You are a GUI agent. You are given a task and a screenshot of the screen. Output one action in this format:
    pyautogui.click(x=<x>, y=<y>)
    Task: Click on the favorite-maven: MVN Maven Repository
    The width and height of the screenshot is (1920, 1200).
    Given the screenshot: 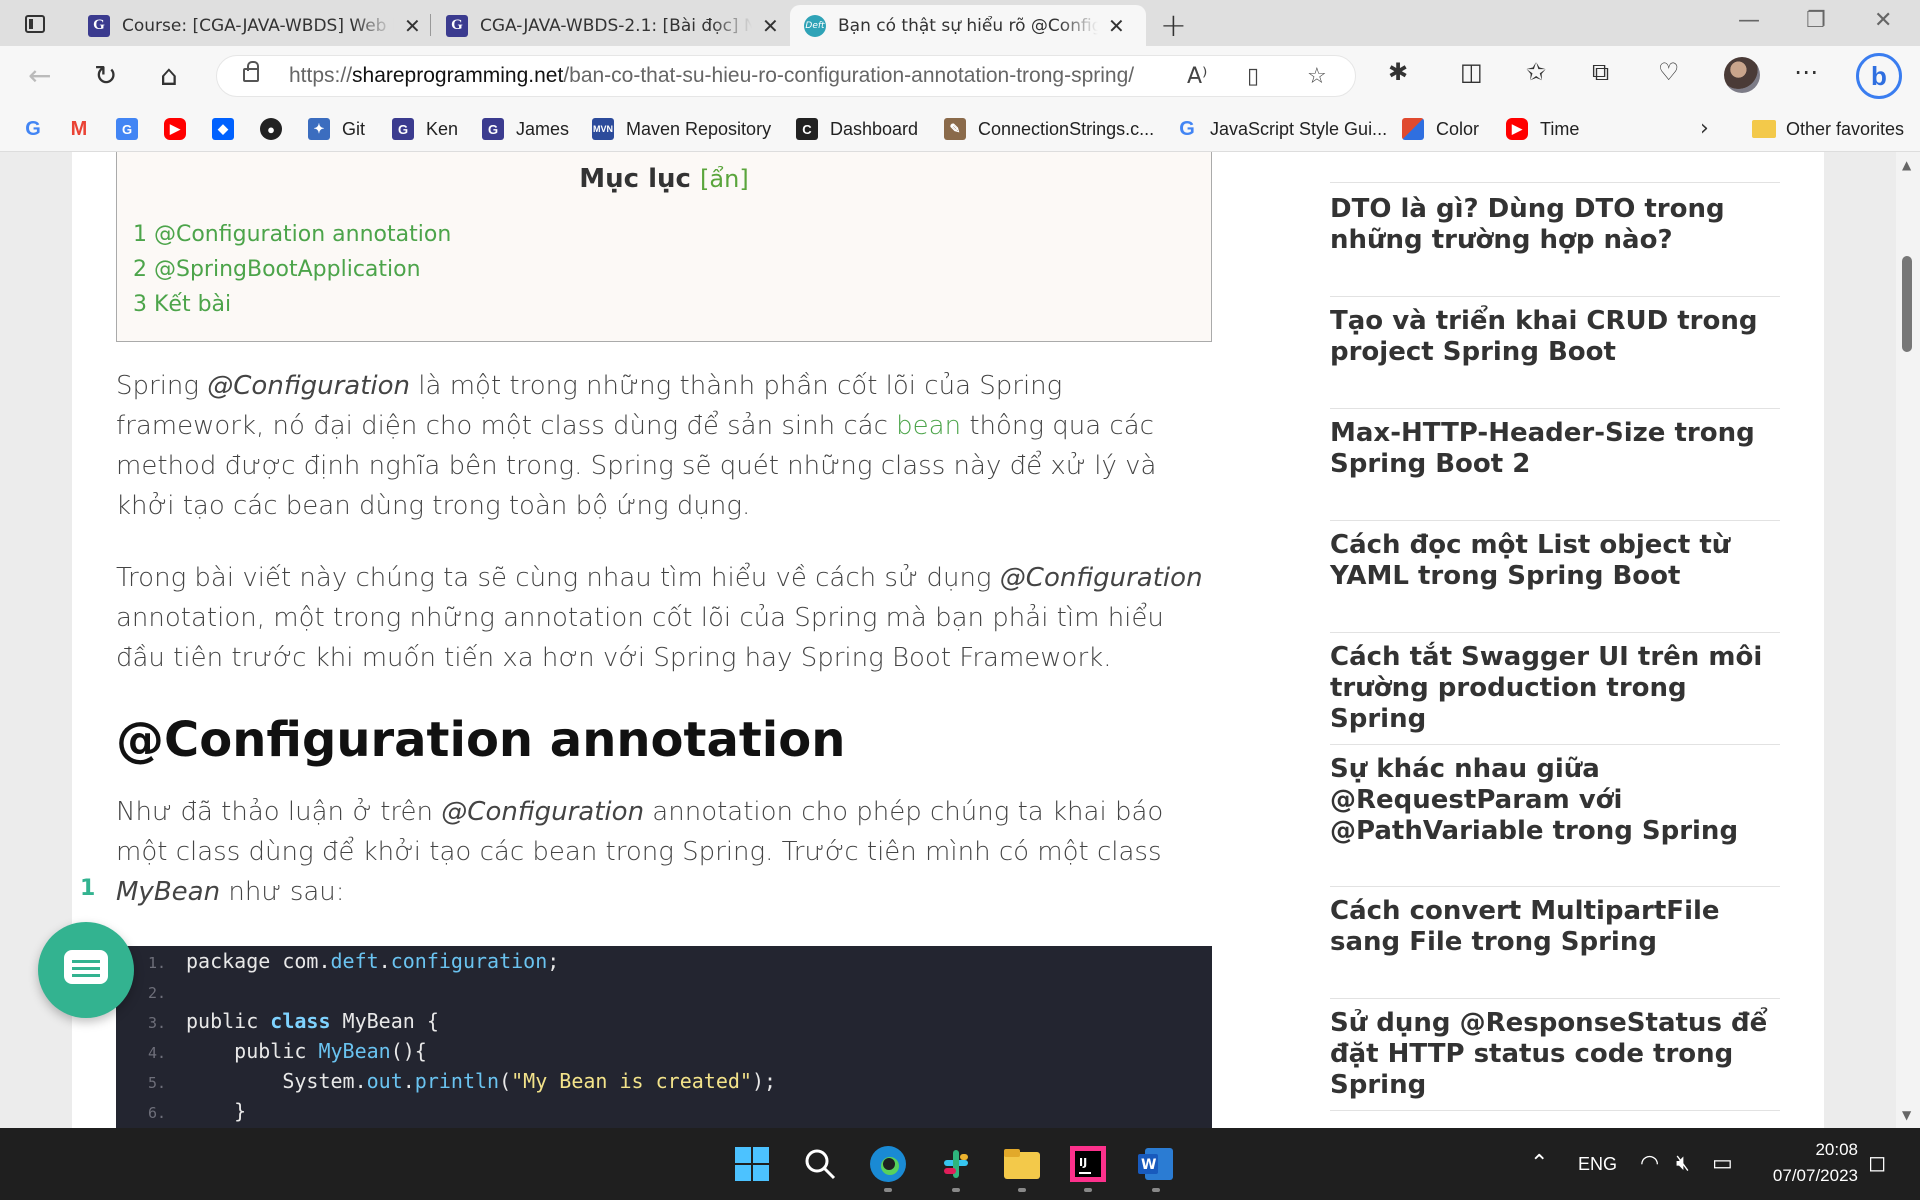 What is the action you would take?
    pyautogui.click(x=681, y=129)
    